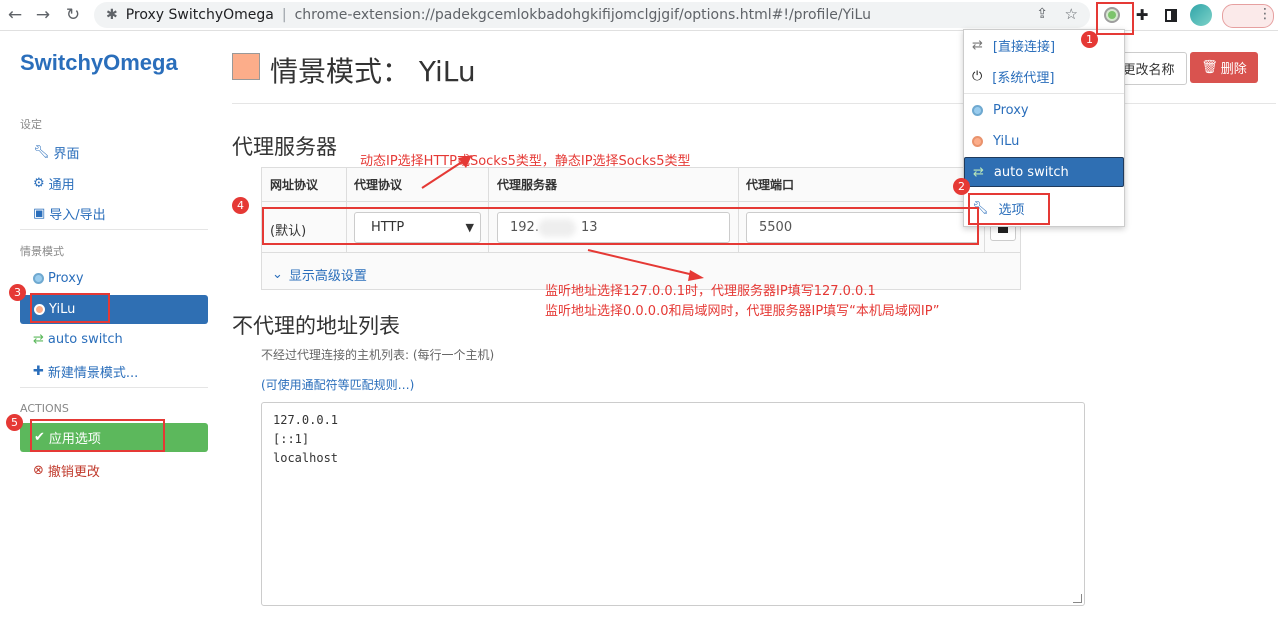  Describe the element at coordinates (445, 173) in the screenshot. I see `annotation-arrow-protocol` at that location.